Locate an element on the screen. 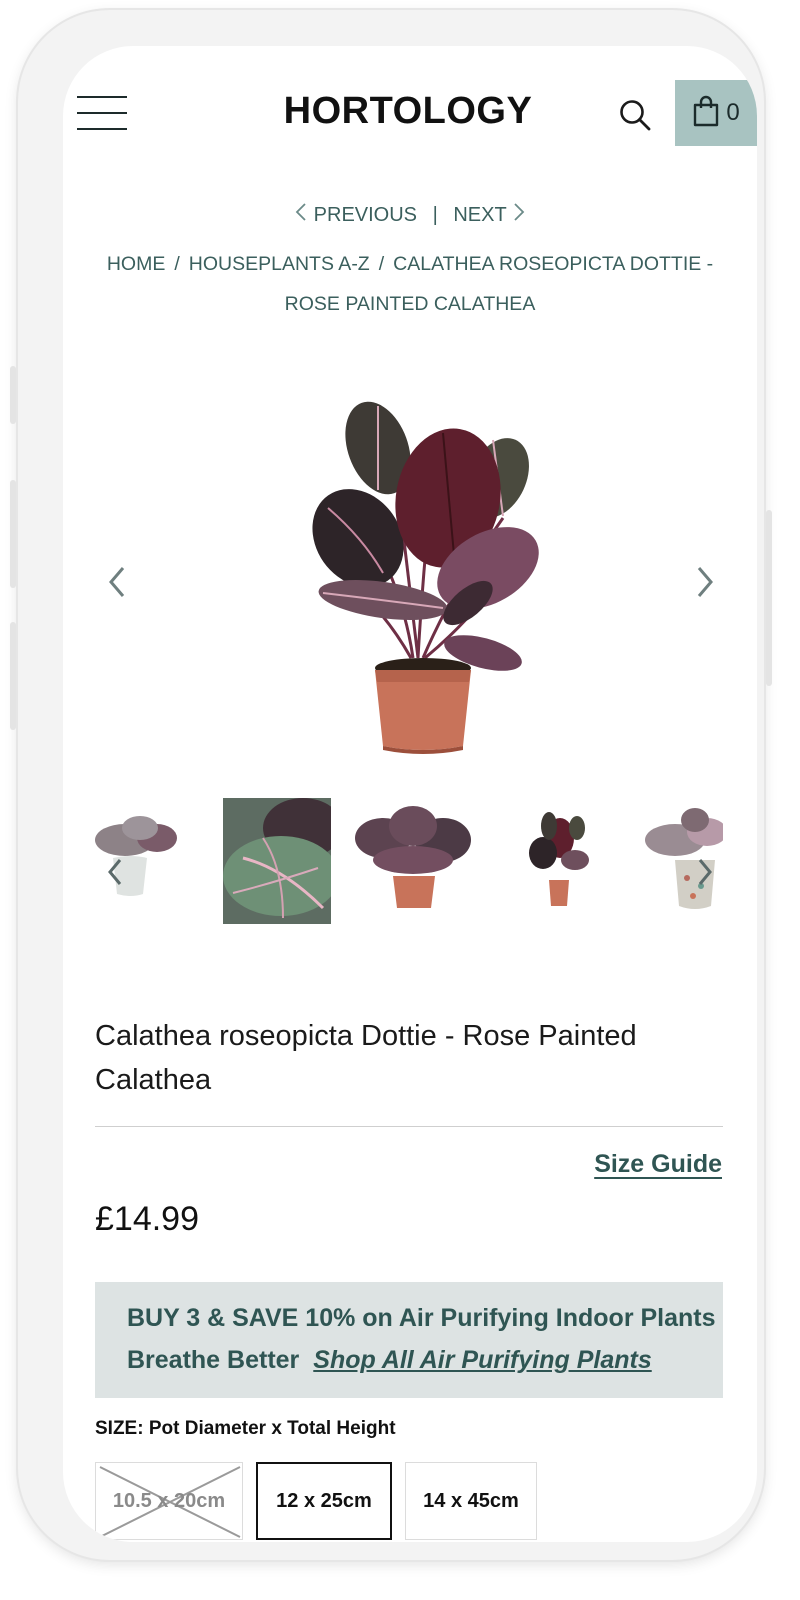 The width and height of the screenshot is (800, 1600). previous-link: PREVIOUS is located at coordinates (358, 215).